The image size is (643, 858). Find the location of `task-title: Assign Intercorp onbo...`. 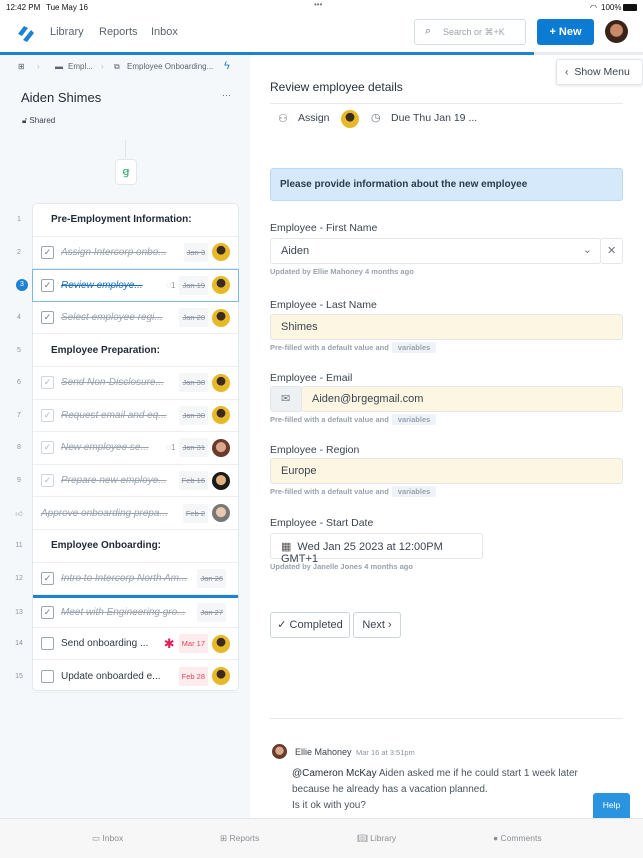

task-title: Assign Intercorp onbo... is located at coordinates (120, 252).